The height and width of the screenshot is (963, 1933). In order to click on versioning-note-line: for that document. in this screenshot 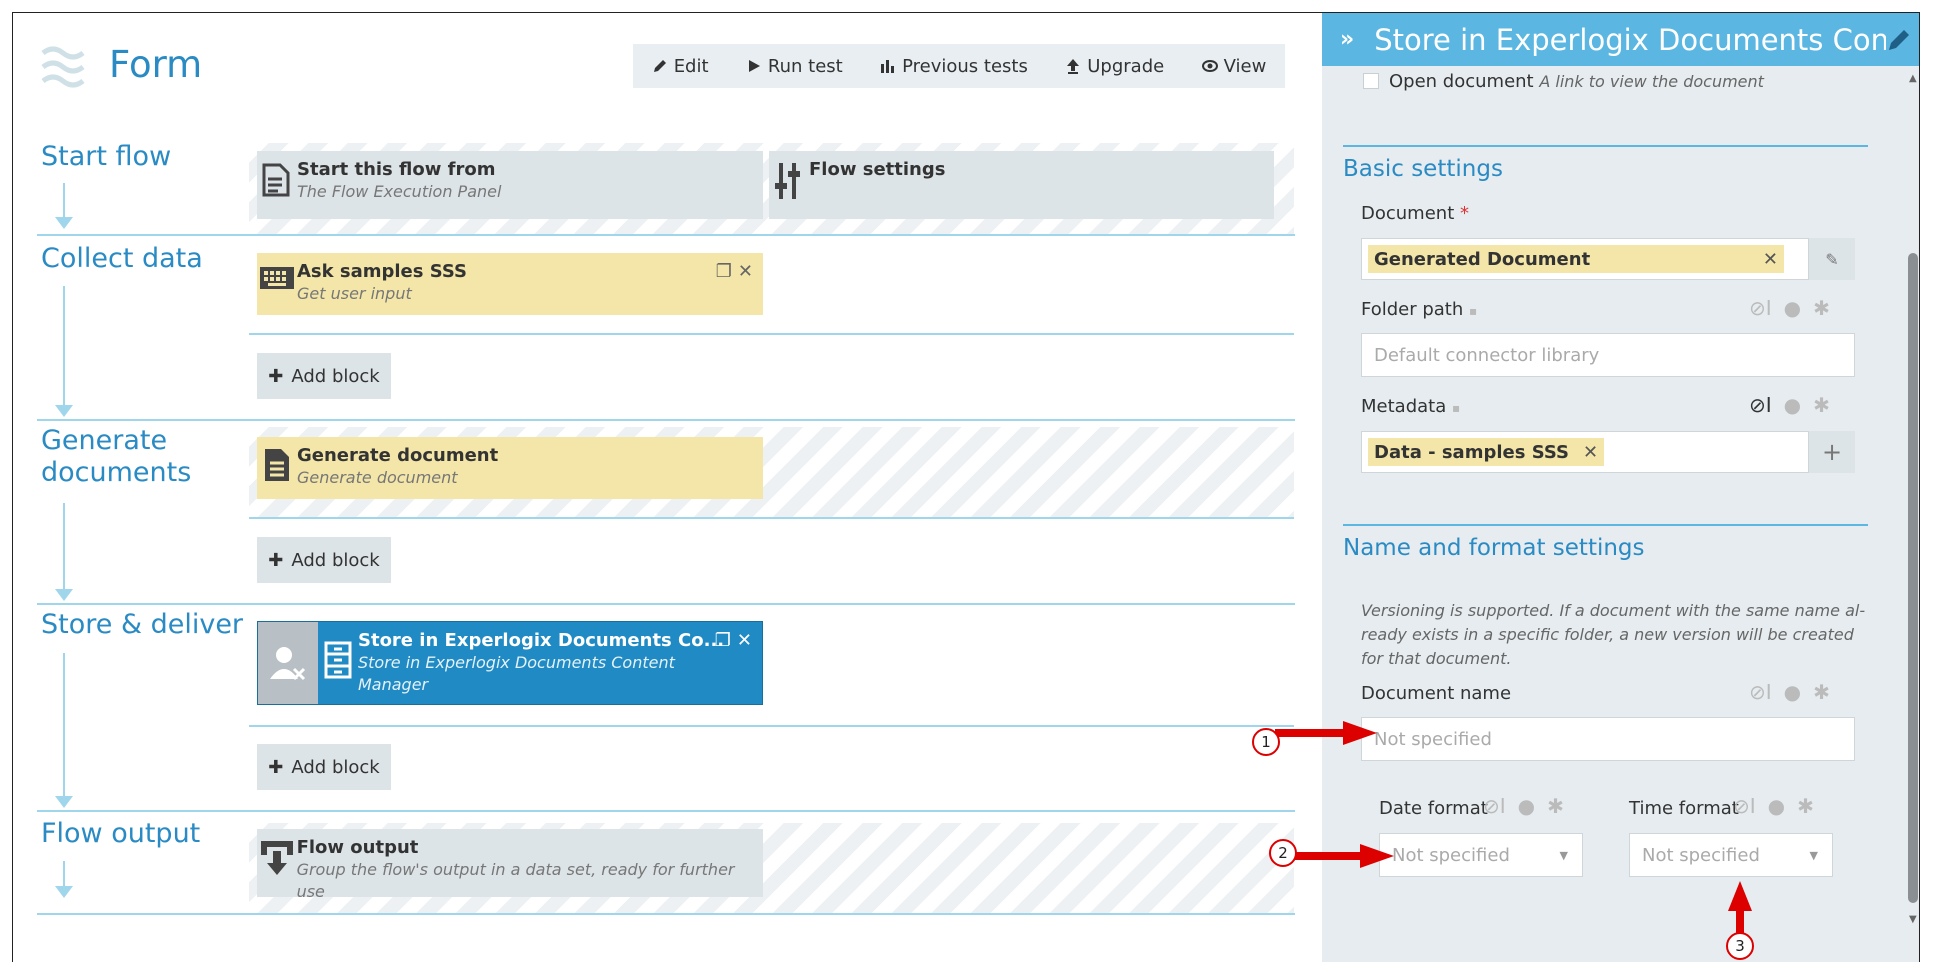, I will do `click(1436, 658)`.